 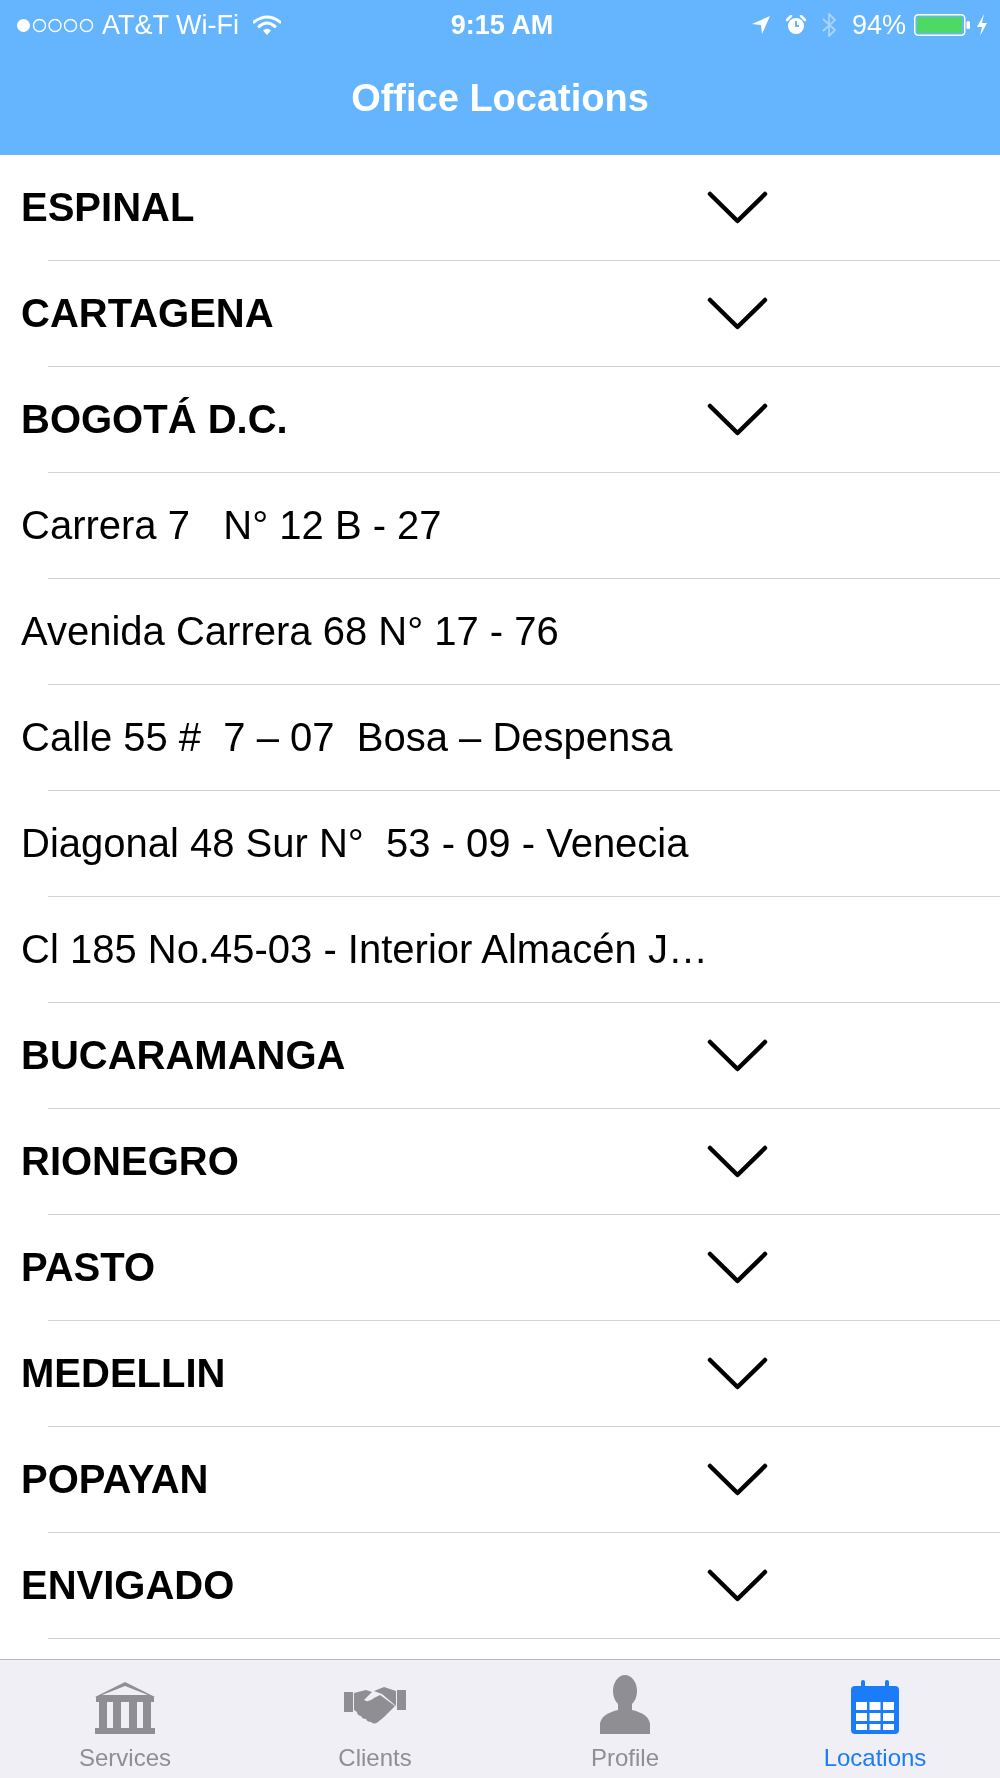 What do you see at coordinates (795, 25) in the screenshot?
I see `alarm-clock-icon` at bounding box center [795, 25].